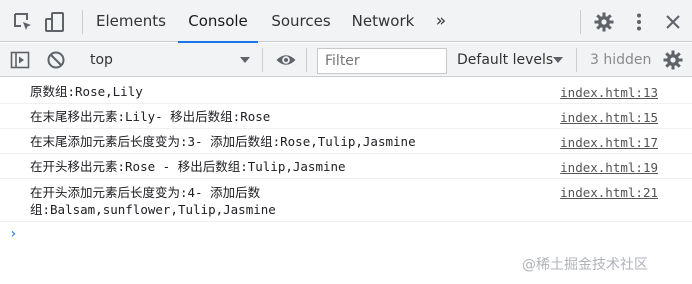 The height and width of the screenshot is (284, 692). What do you see at coordinates (168, 60) in the screenshot?
I see `context-selector: top` at bounding box center [168, 60].